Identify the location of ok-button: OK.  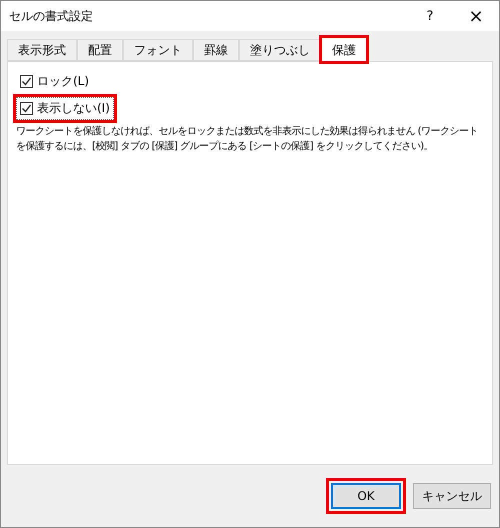
(366, 496).